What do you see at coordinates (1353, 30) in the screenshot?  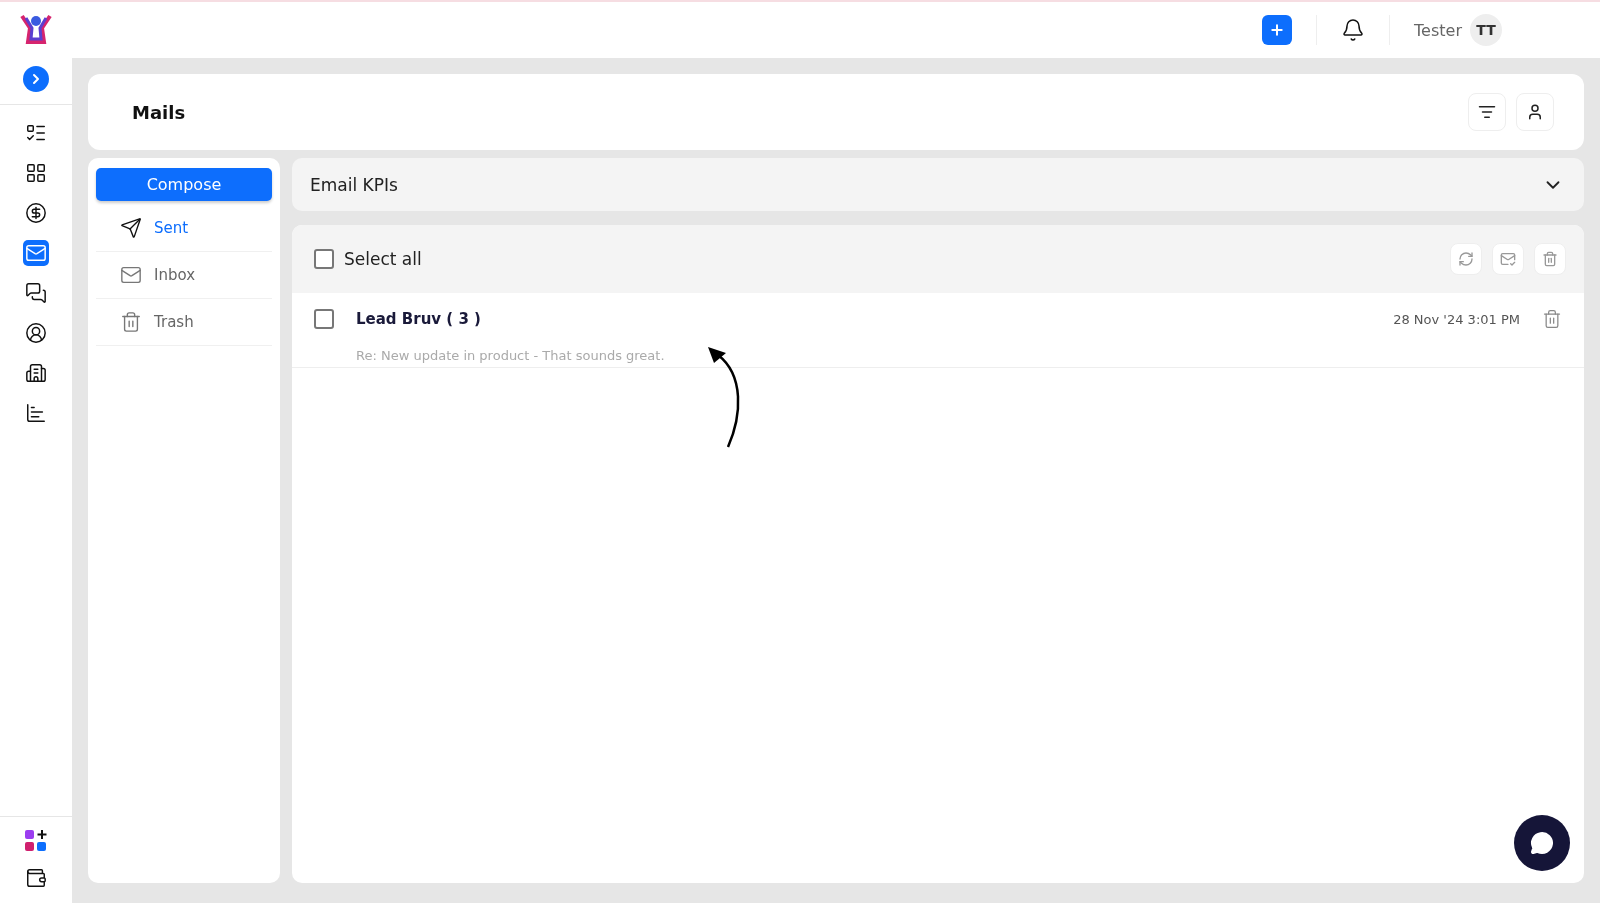 I see `notifications-icon` at bounding box center [1353, 30].